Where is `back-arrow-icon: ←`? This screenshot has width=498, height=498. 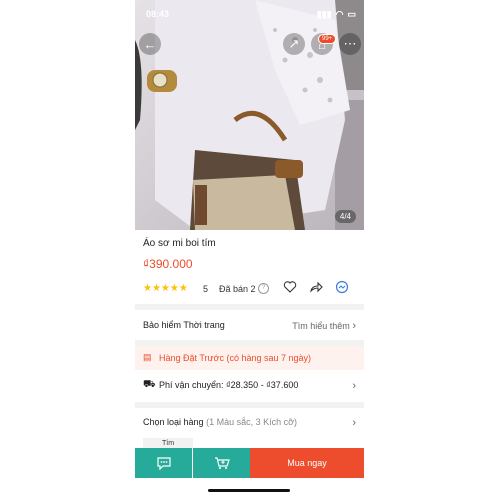 back-arrow-icon: ← is located at coordinates (150, 44).